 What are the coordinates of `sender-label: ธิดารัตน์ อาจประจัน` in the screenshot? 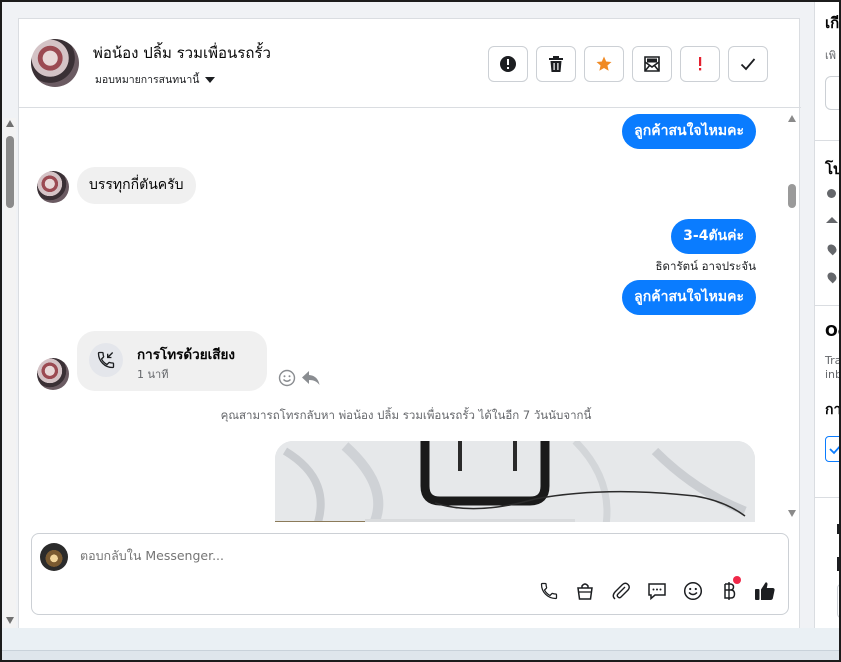 It's located at (705, 266).